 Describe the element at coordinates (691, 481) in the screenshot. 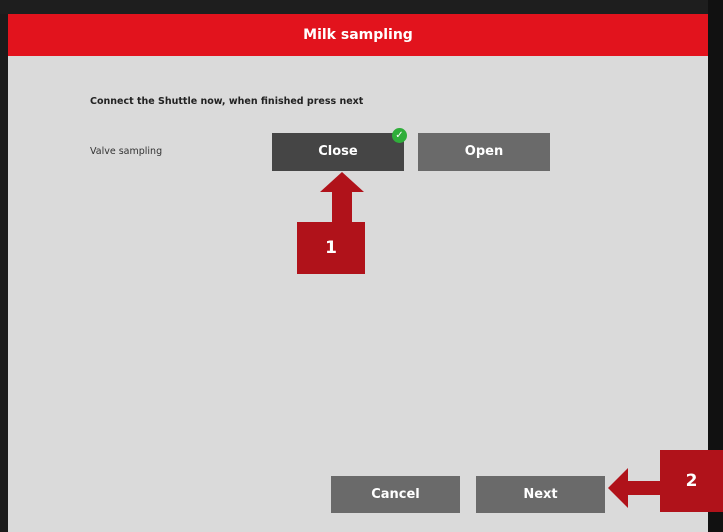

I see `annotation-badge-2: 2` at that location.